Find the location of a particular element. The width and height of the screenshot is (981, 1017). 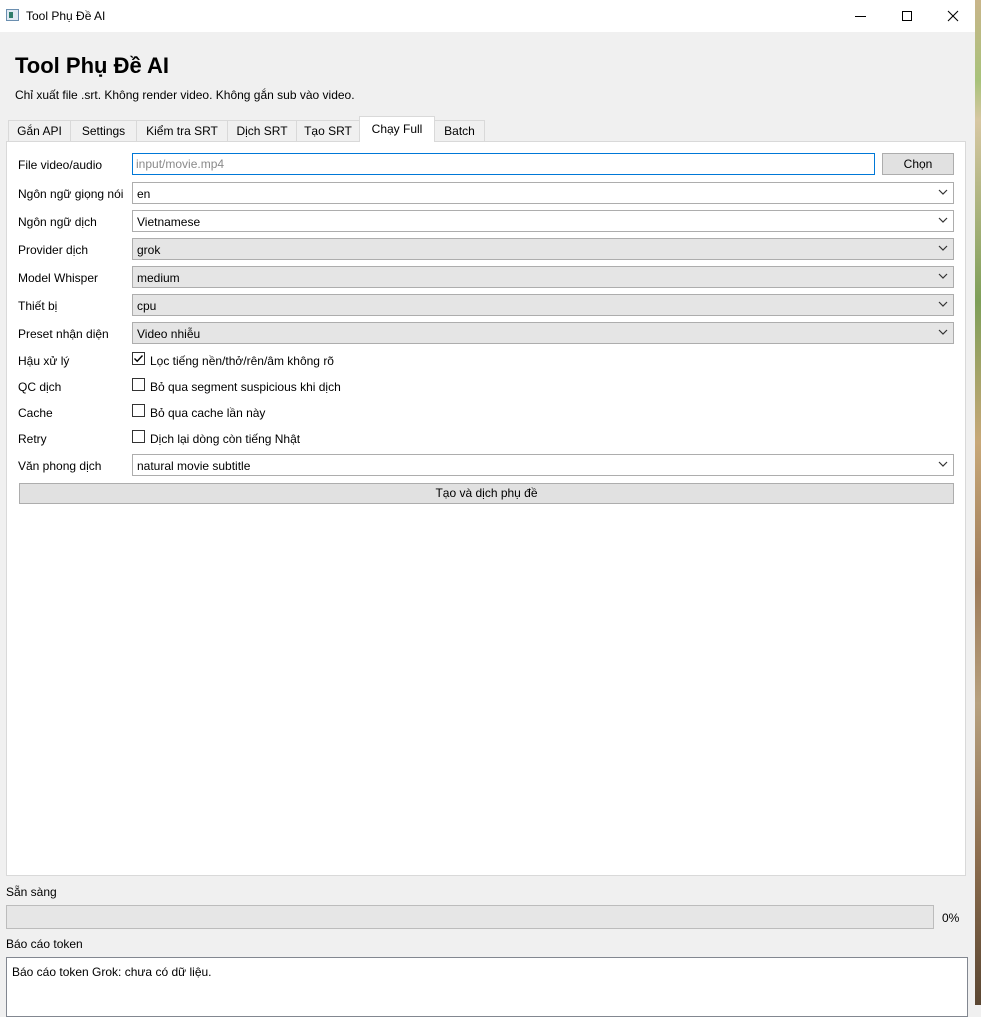

checkmark-icon is located at coordinates (139, 359).